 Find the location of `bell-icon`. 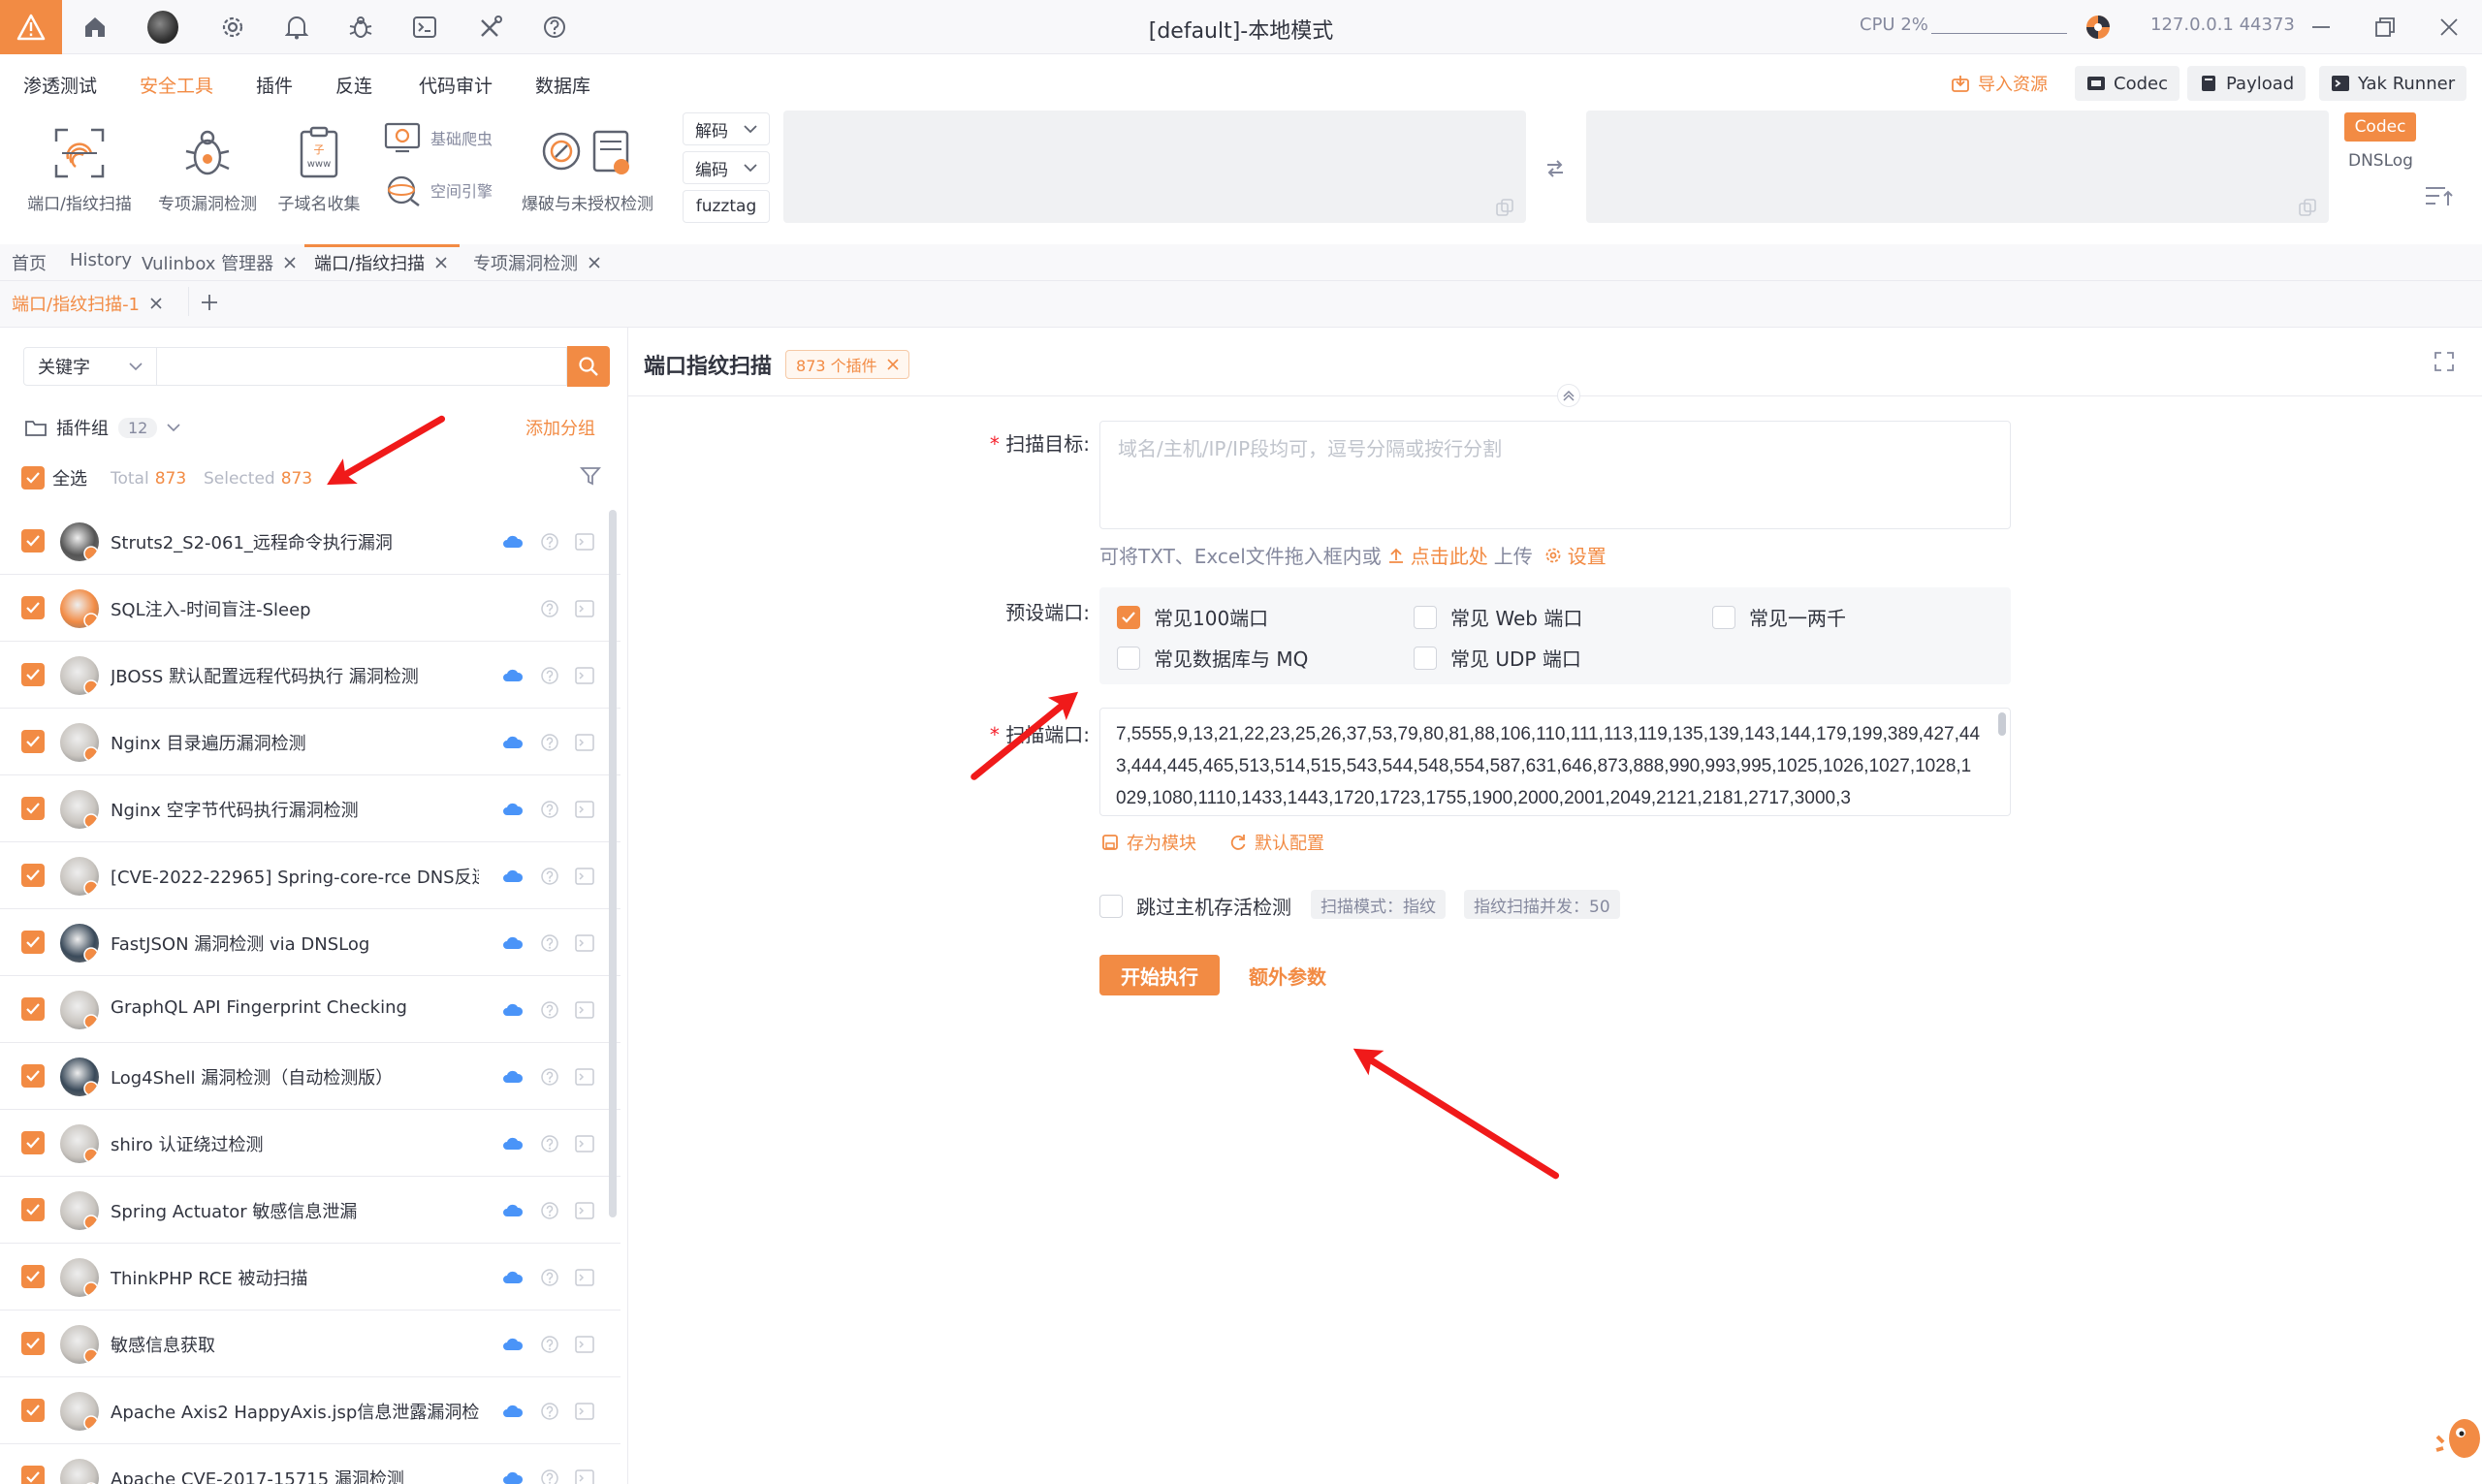

bell-icon is located at coordinates (296, 27).